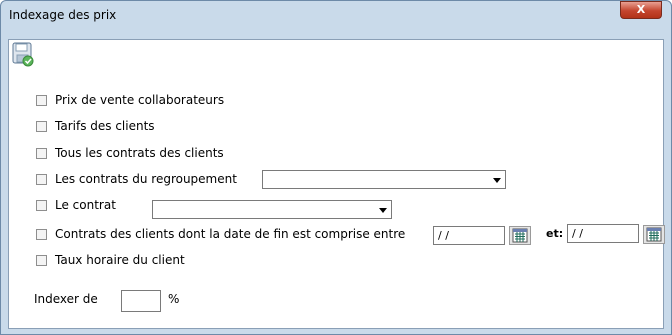 The image size is (672, 335). Describe the element at coordinates (41, 126) in the screenshot. I see `checkbox-tarifs-clients` at that location.